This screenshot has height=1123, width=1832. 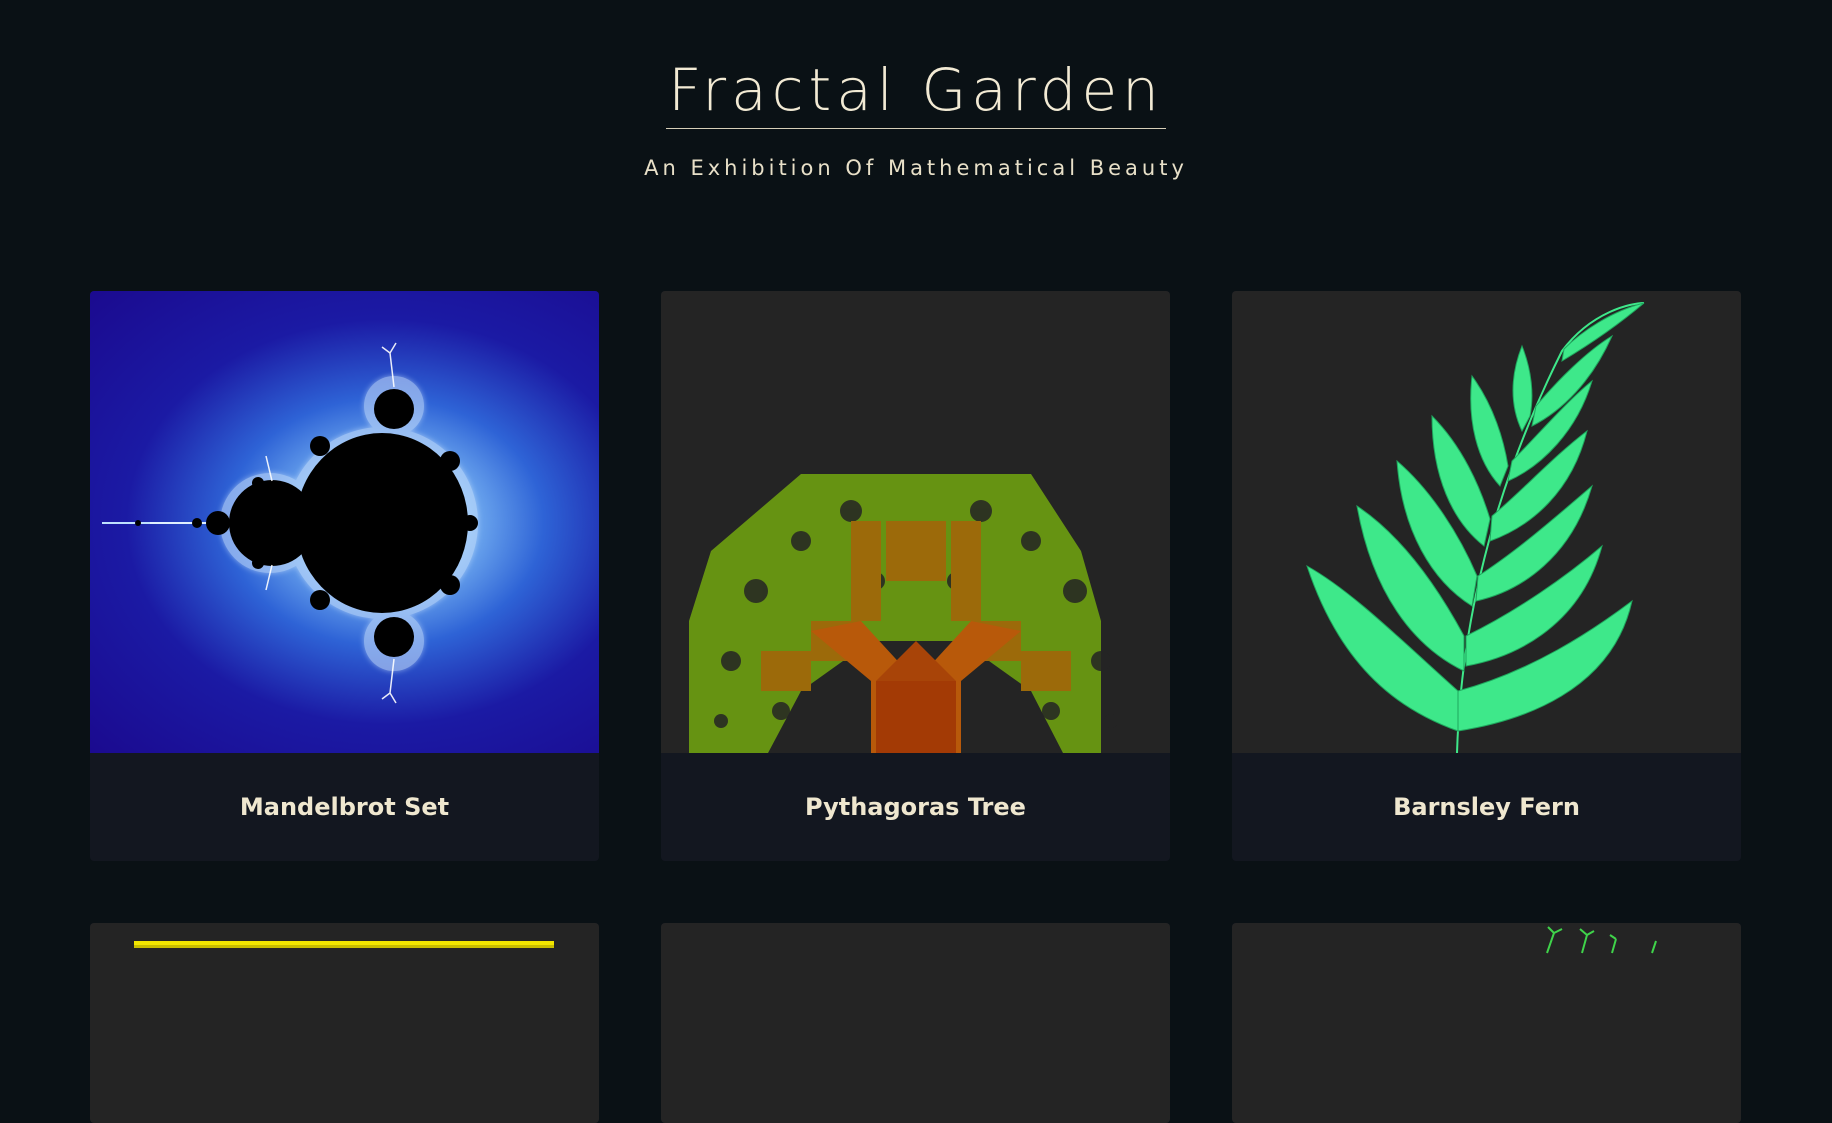 I want to click on pythagoras-tree-image, so click(x=915, y=522).